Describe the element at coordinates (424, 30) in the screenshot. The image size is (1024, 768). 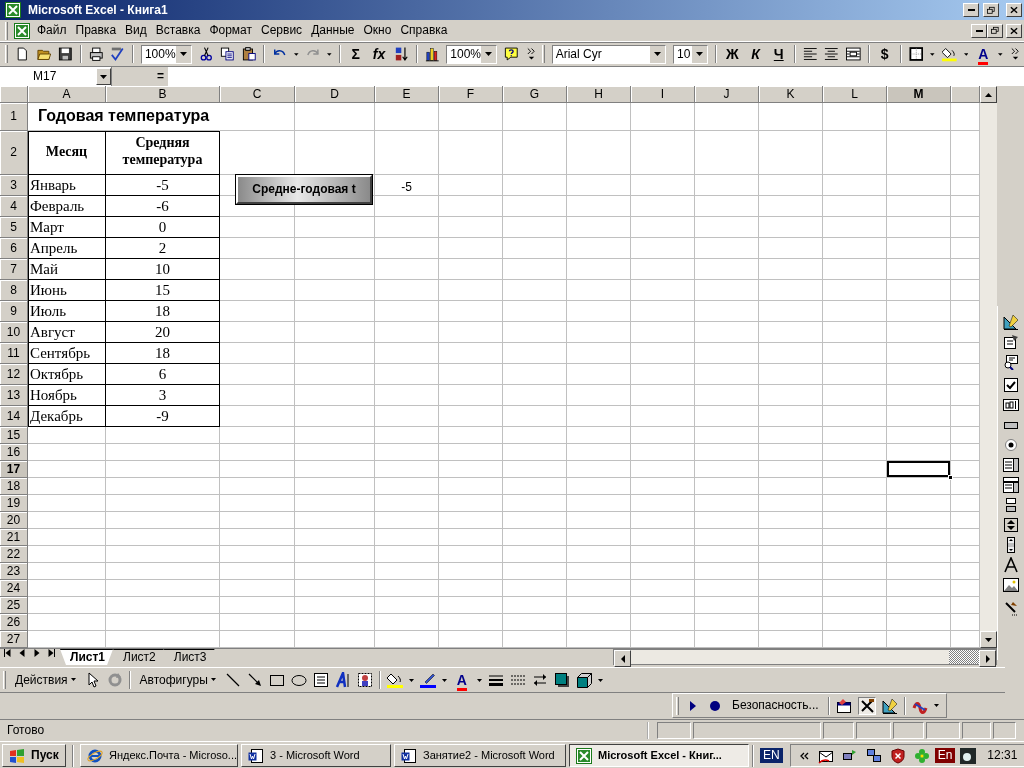
I see `menu-item: Справка` at that location.